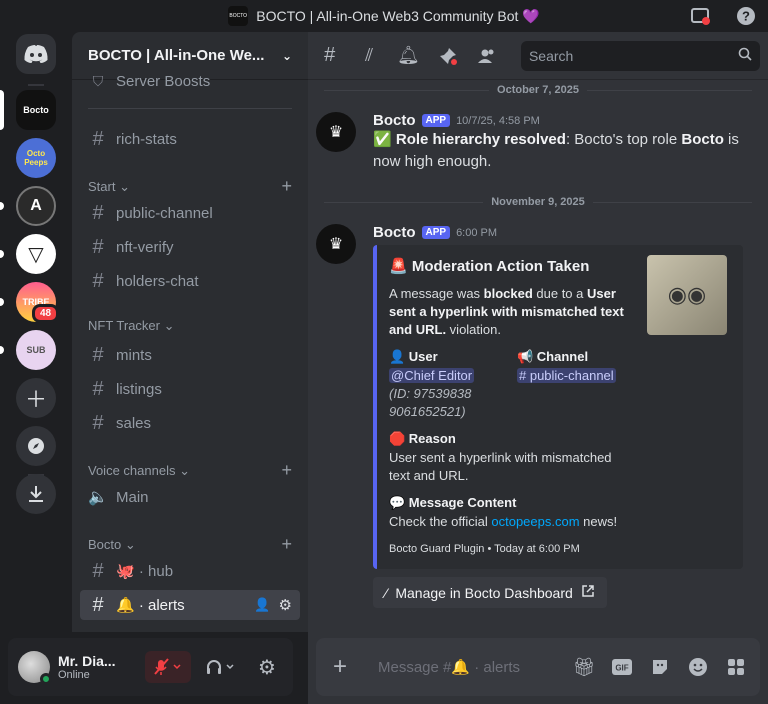 Image resolution: width=768 pixels, height=704 pixels. Describe the element at coordinates (436, 232) in the screenshot. I see `app-badge: APP` at that location.